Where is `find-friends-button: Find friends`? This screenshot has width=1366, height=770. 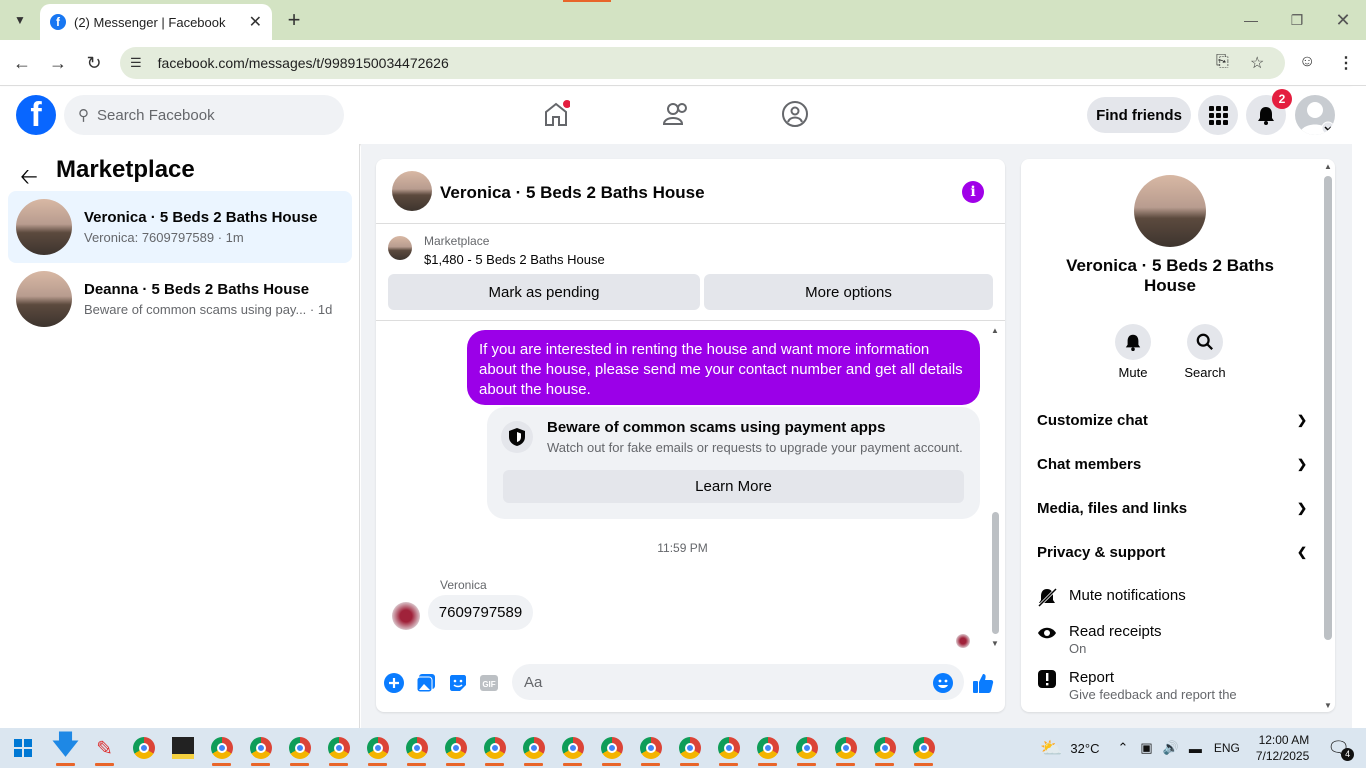
find-friends-button: Find friends is located at coordinates (1139, 115).